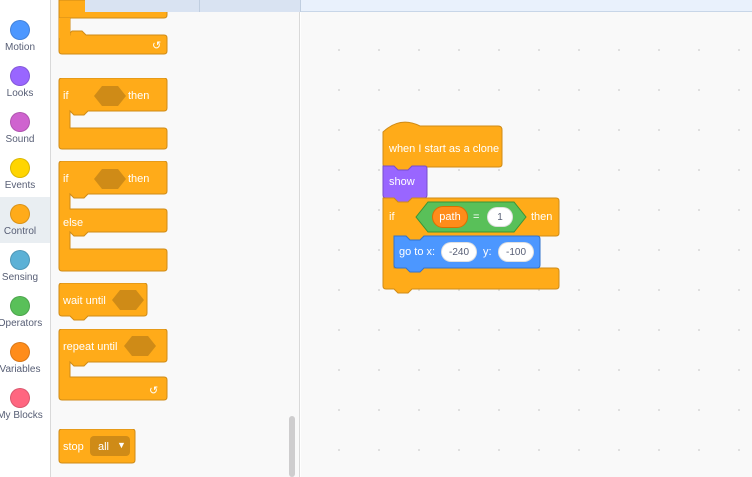 The height and width of the screenshot is (477, 752). What do you see at coordinates (116, 115) in the screenshot?
I see `if-then-block` at bounding box center [116, 115].